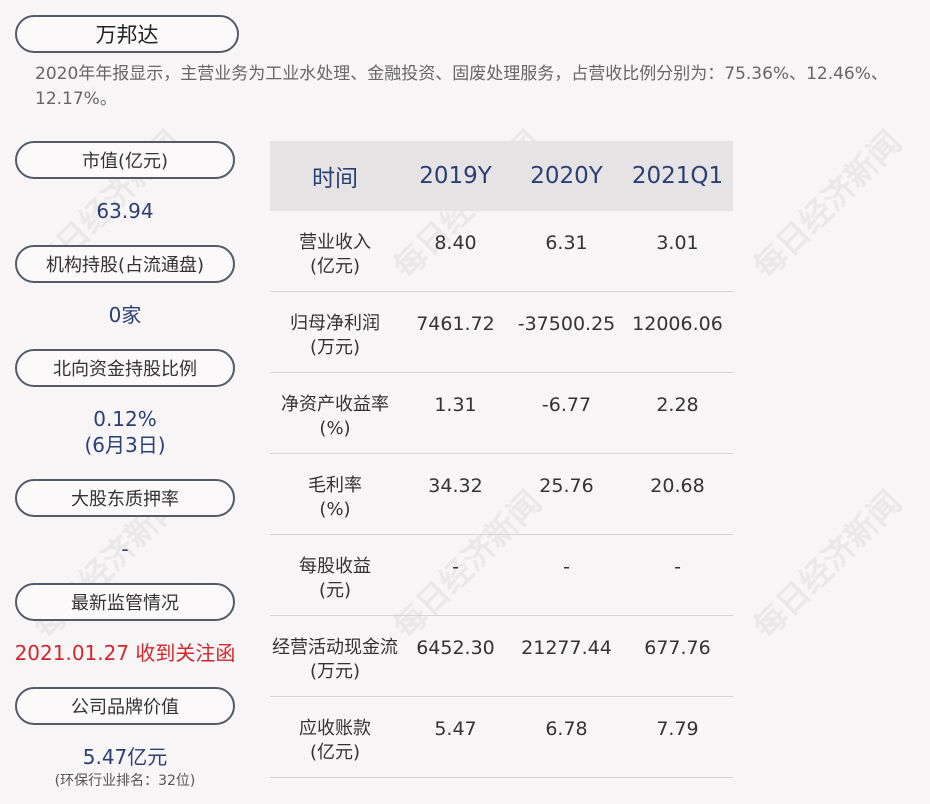 The image size is (930, 804). I want to click on row-label: 营业收入 (亿元), so click(335, 245).